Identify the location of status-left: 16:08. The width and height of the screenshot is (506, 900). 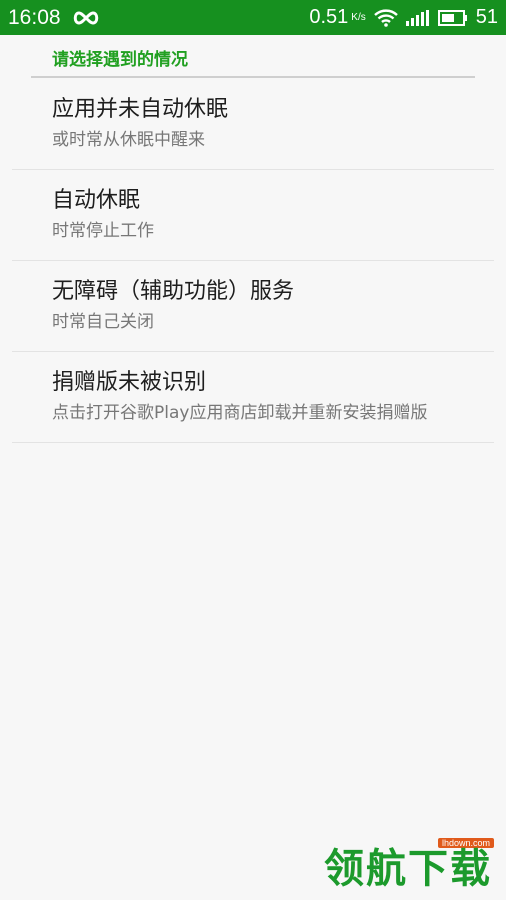
(54, 18).